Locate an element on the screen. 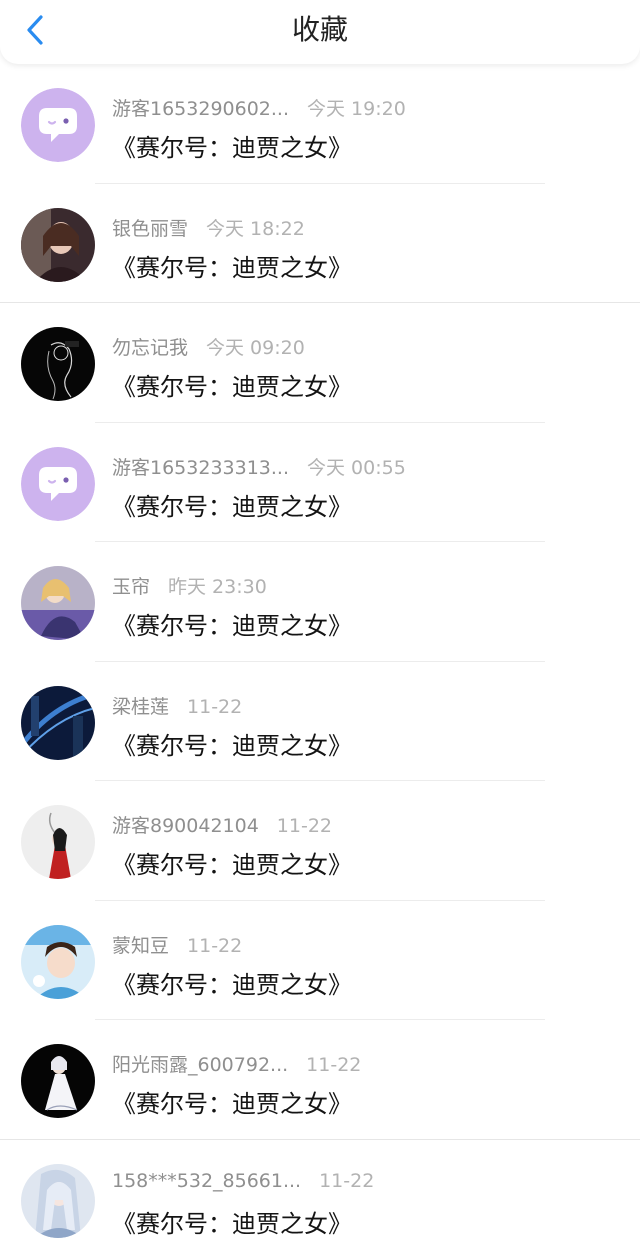 This screenshot has width=640, height=1259. list-item: 游客1653290602... 今天 19:20 《赛尔号：迪贾之女》 is located at coordinates (320, 124).